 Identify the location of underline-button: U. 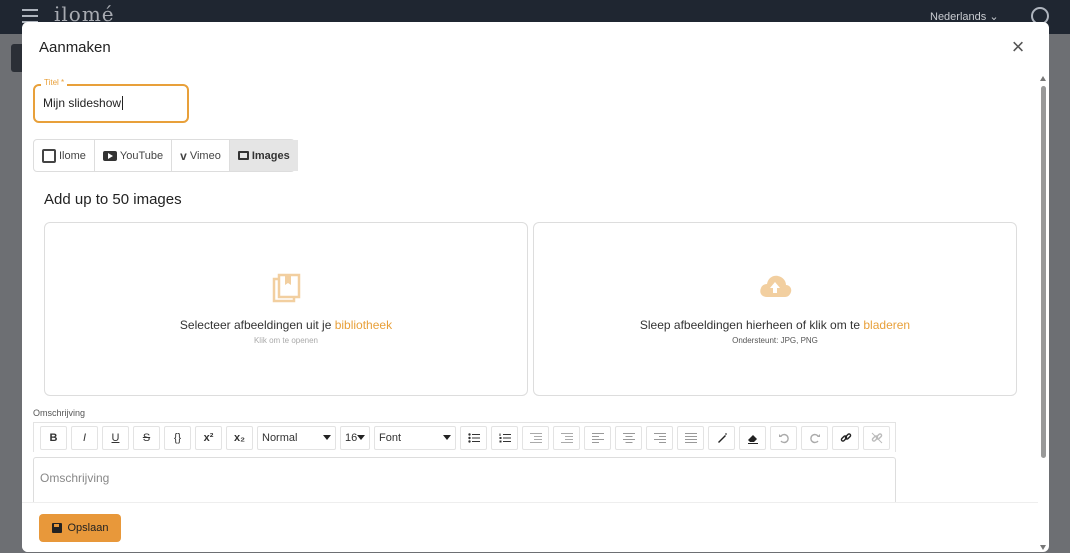
(115, 437).